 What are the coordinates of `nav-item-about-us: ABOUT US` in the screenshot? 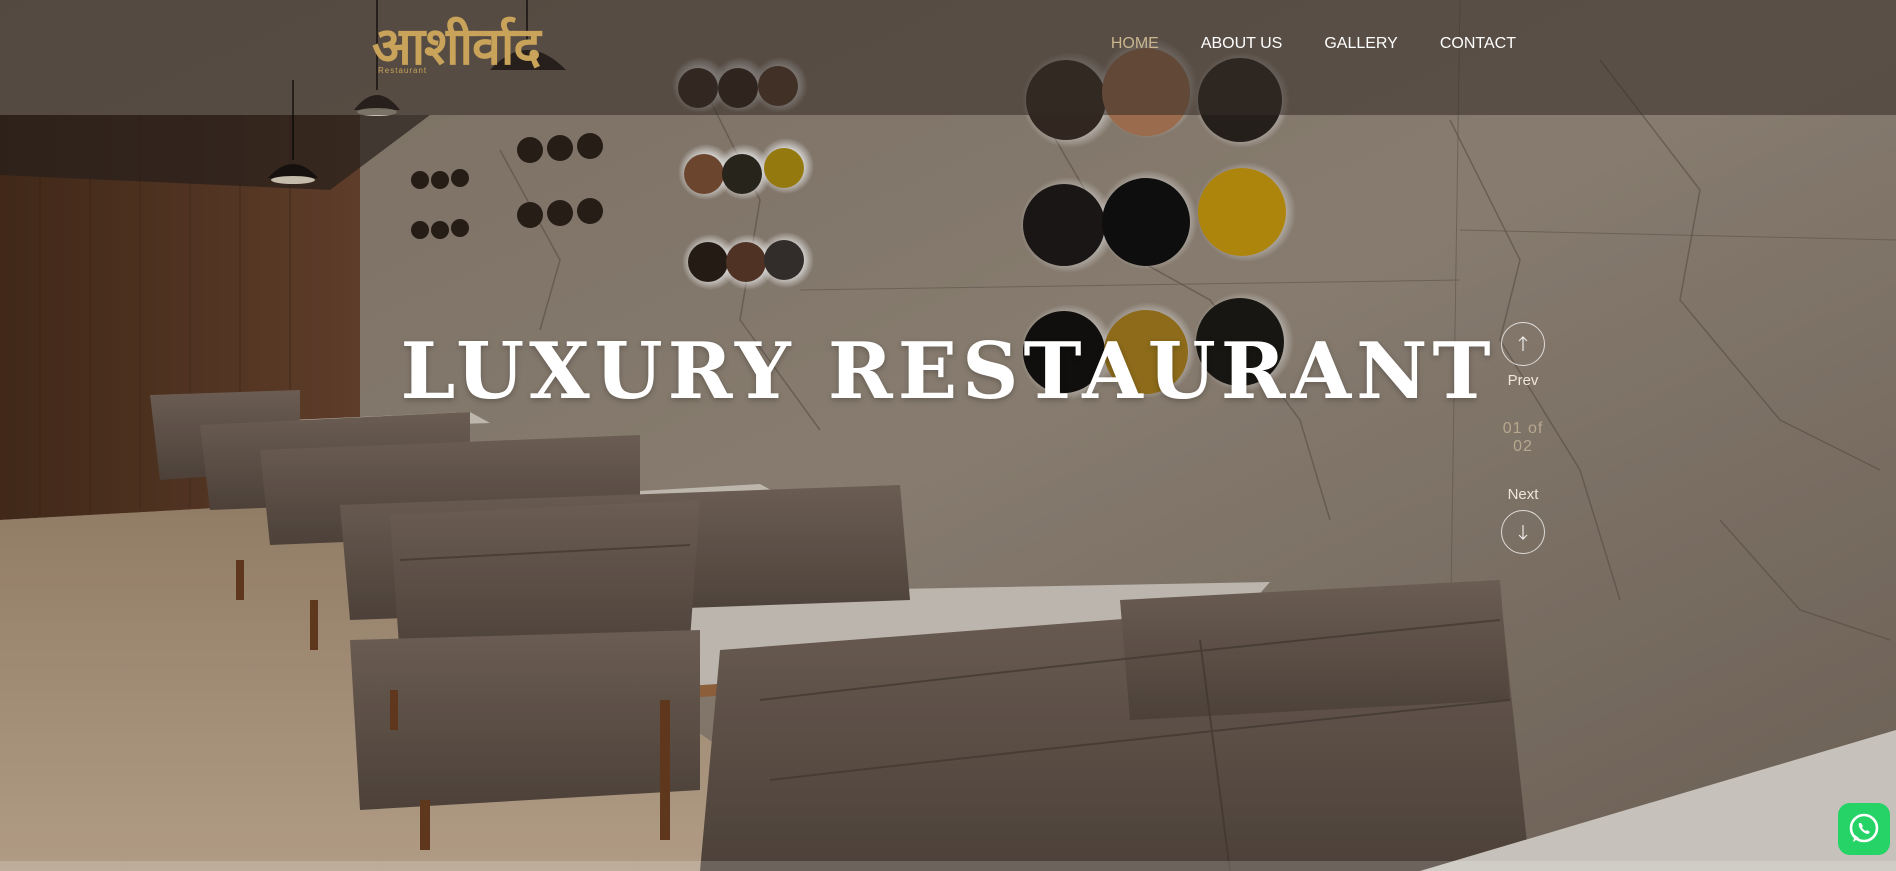 It's located at (1242, 44).